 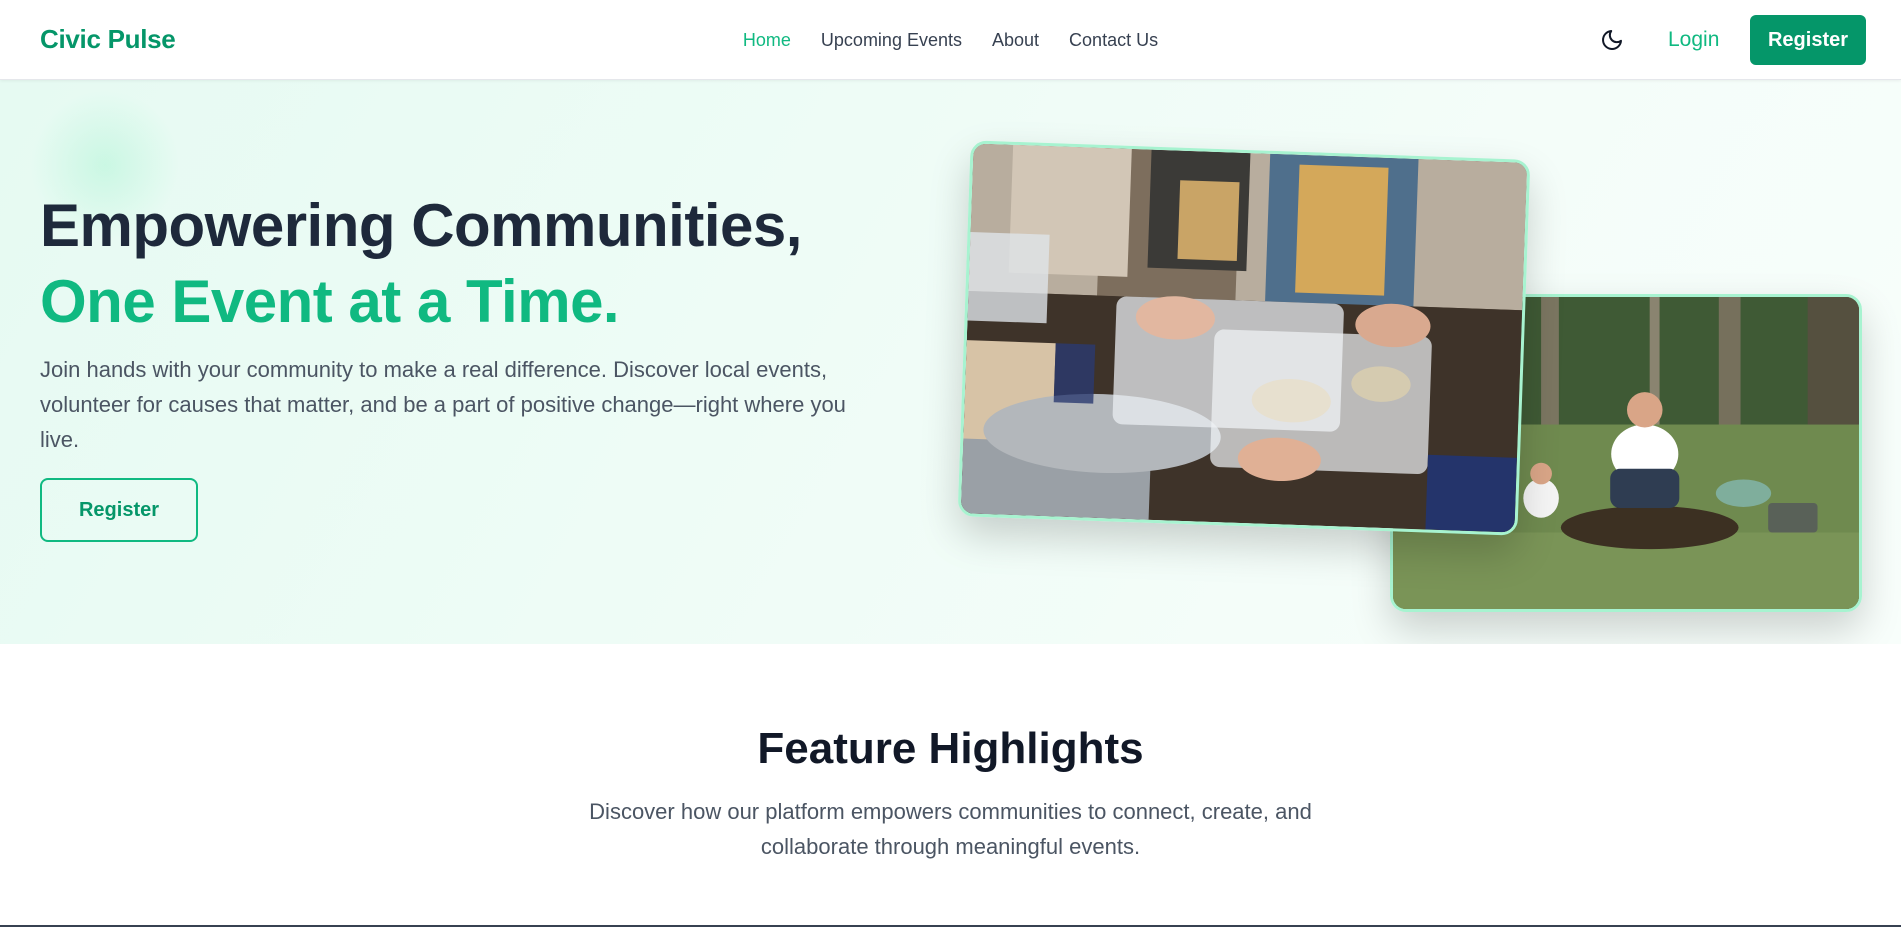 What do you see at coordinates (421, 225) in the screenshot?
I see `hero-title-line1: Empowering Communities,` at bounding box center [421, 225].